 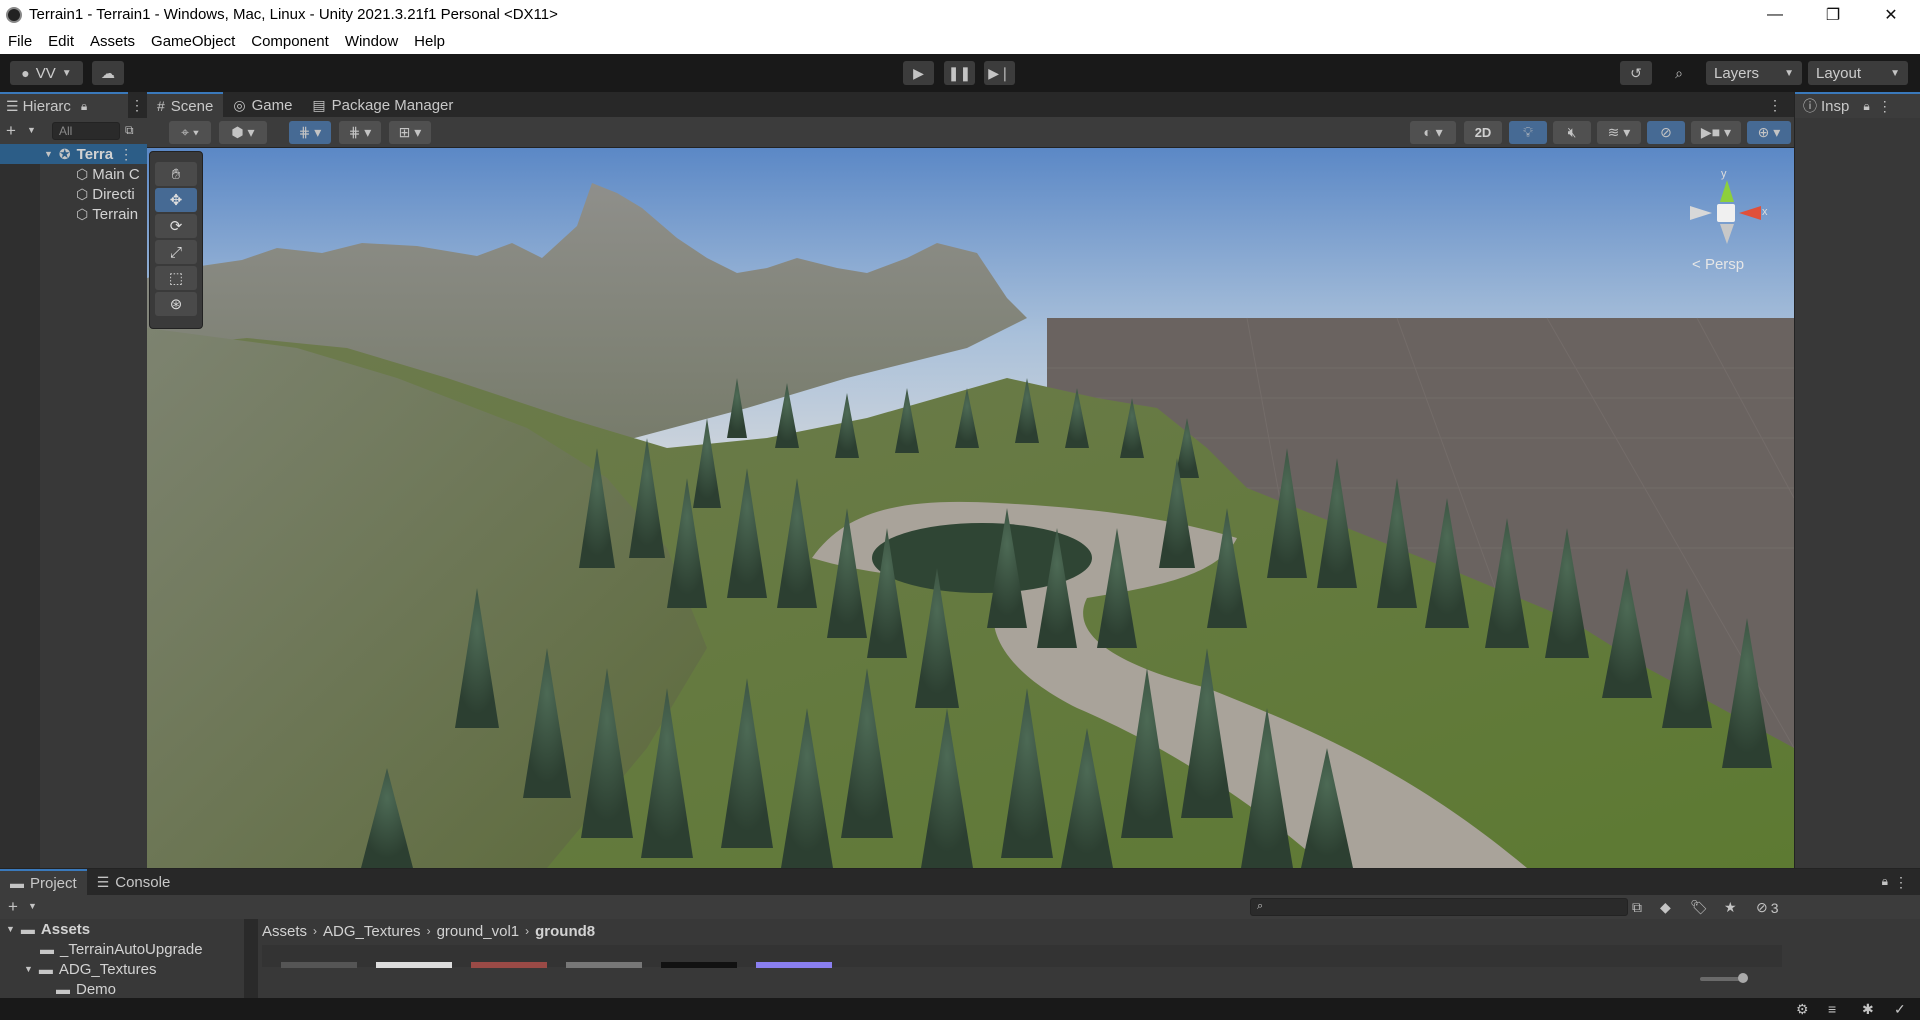 What do you see at coordinates (86, 131) in the screenshot?
I see `hierarchy-search-input: All` at bounding box center [86, 131].